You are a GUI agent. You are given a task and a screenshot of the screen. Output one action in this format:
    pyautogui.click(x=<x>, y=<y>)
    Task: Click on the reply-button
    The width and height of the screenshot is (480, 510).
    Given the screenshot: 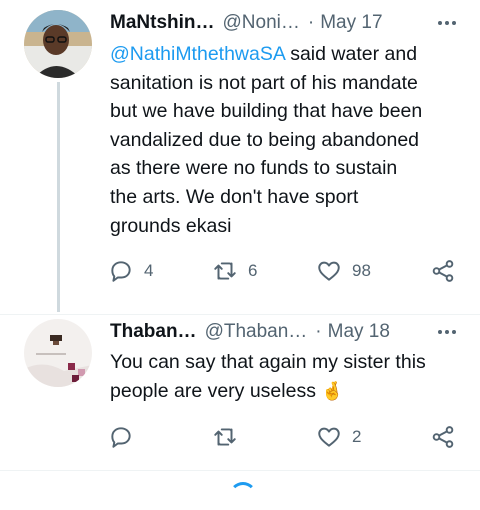 What is the action you would take?
    pyautogui.click(x=126, y=437)
    